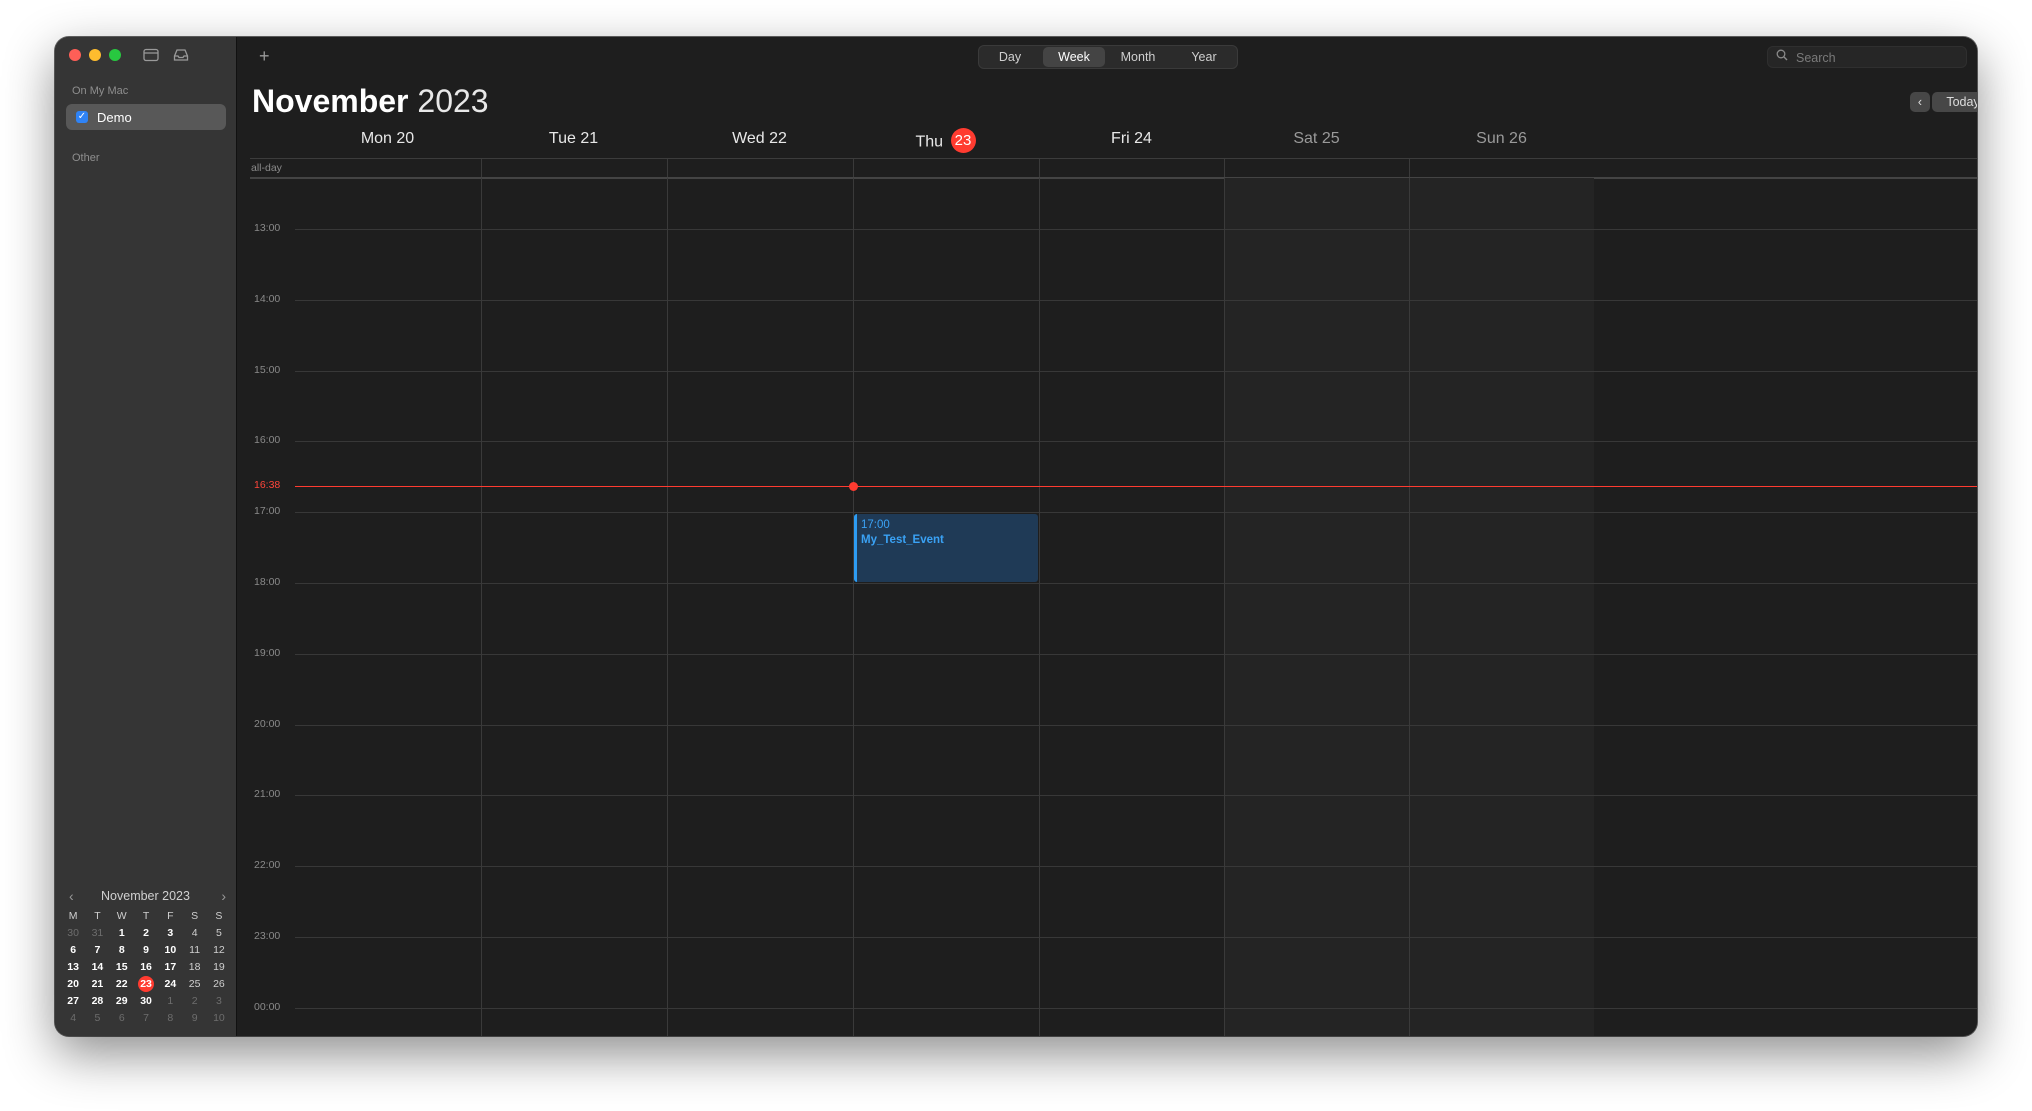 This screenshot has width=2032, height=1111. Describe the element at coordinates (267, 582) in the screenshot. I see `hour-label: 18:00` at that location.